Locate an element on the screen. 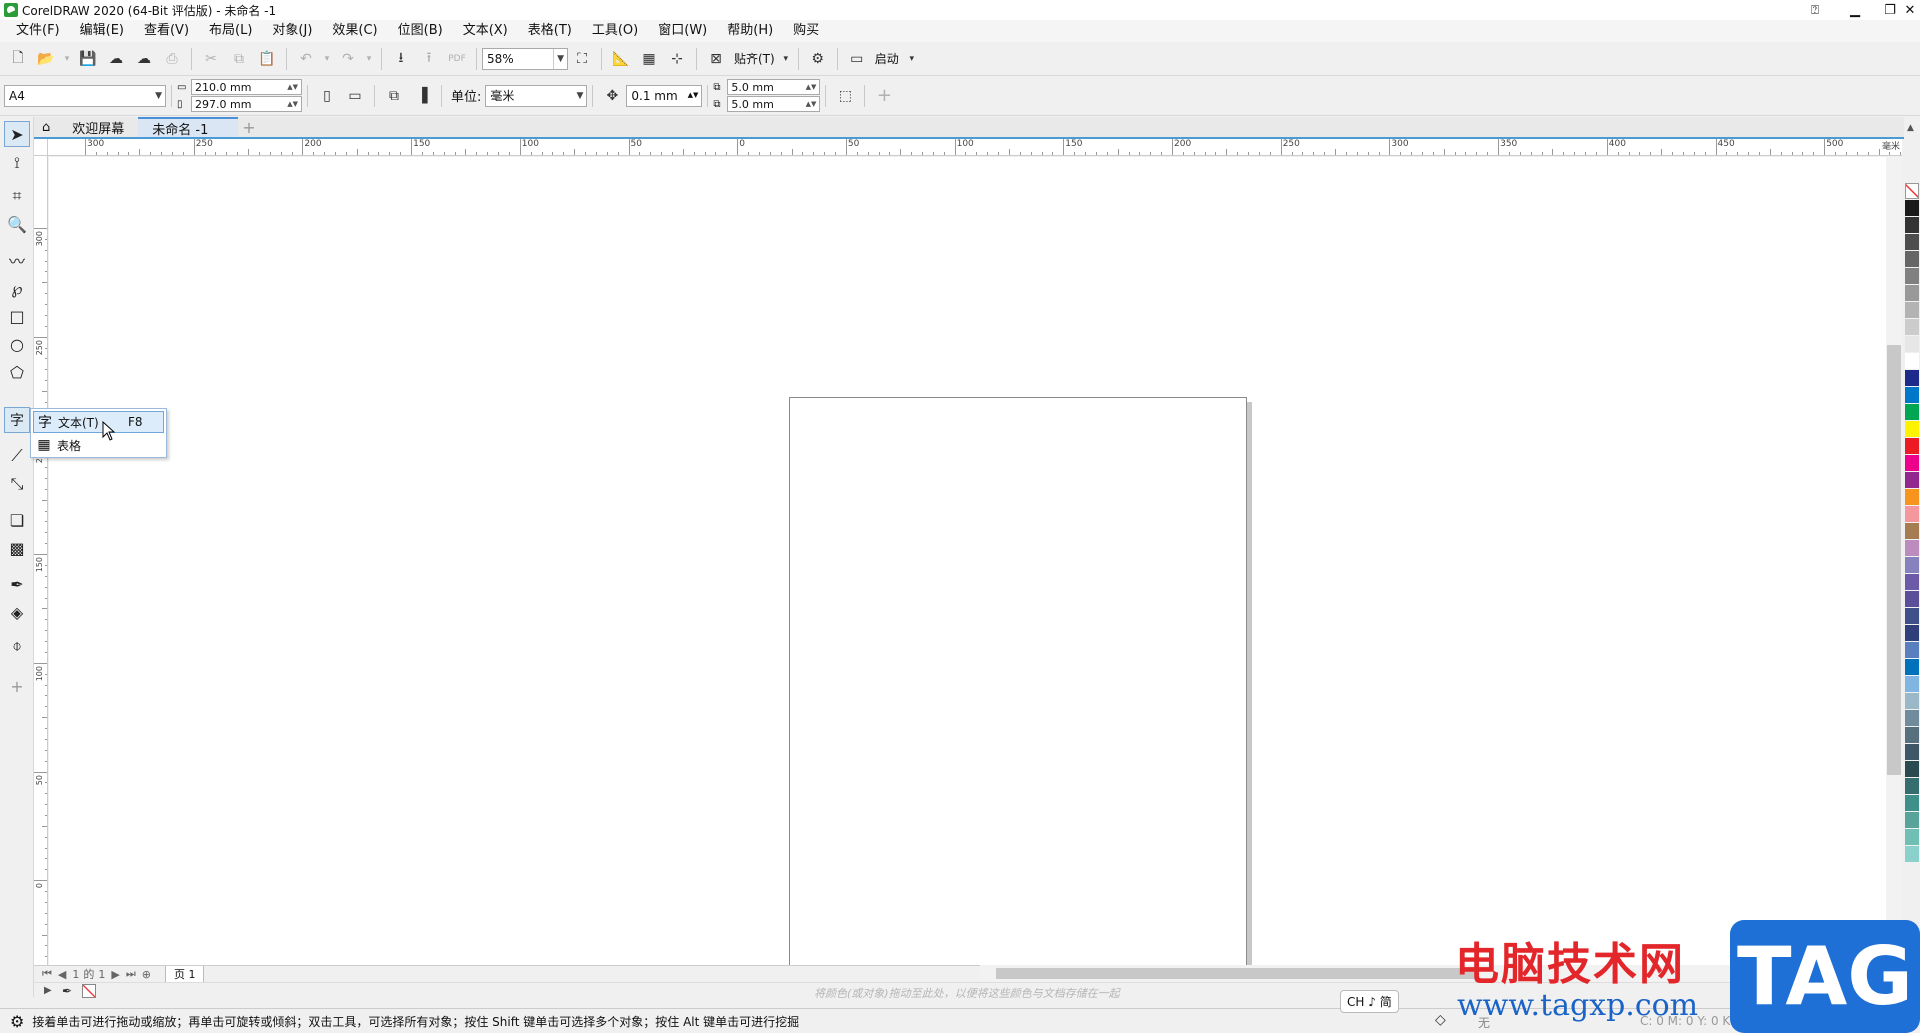 This screenshot has width=1920, height=1033. open-icon: 📂 is located at coordinates (46, 59).